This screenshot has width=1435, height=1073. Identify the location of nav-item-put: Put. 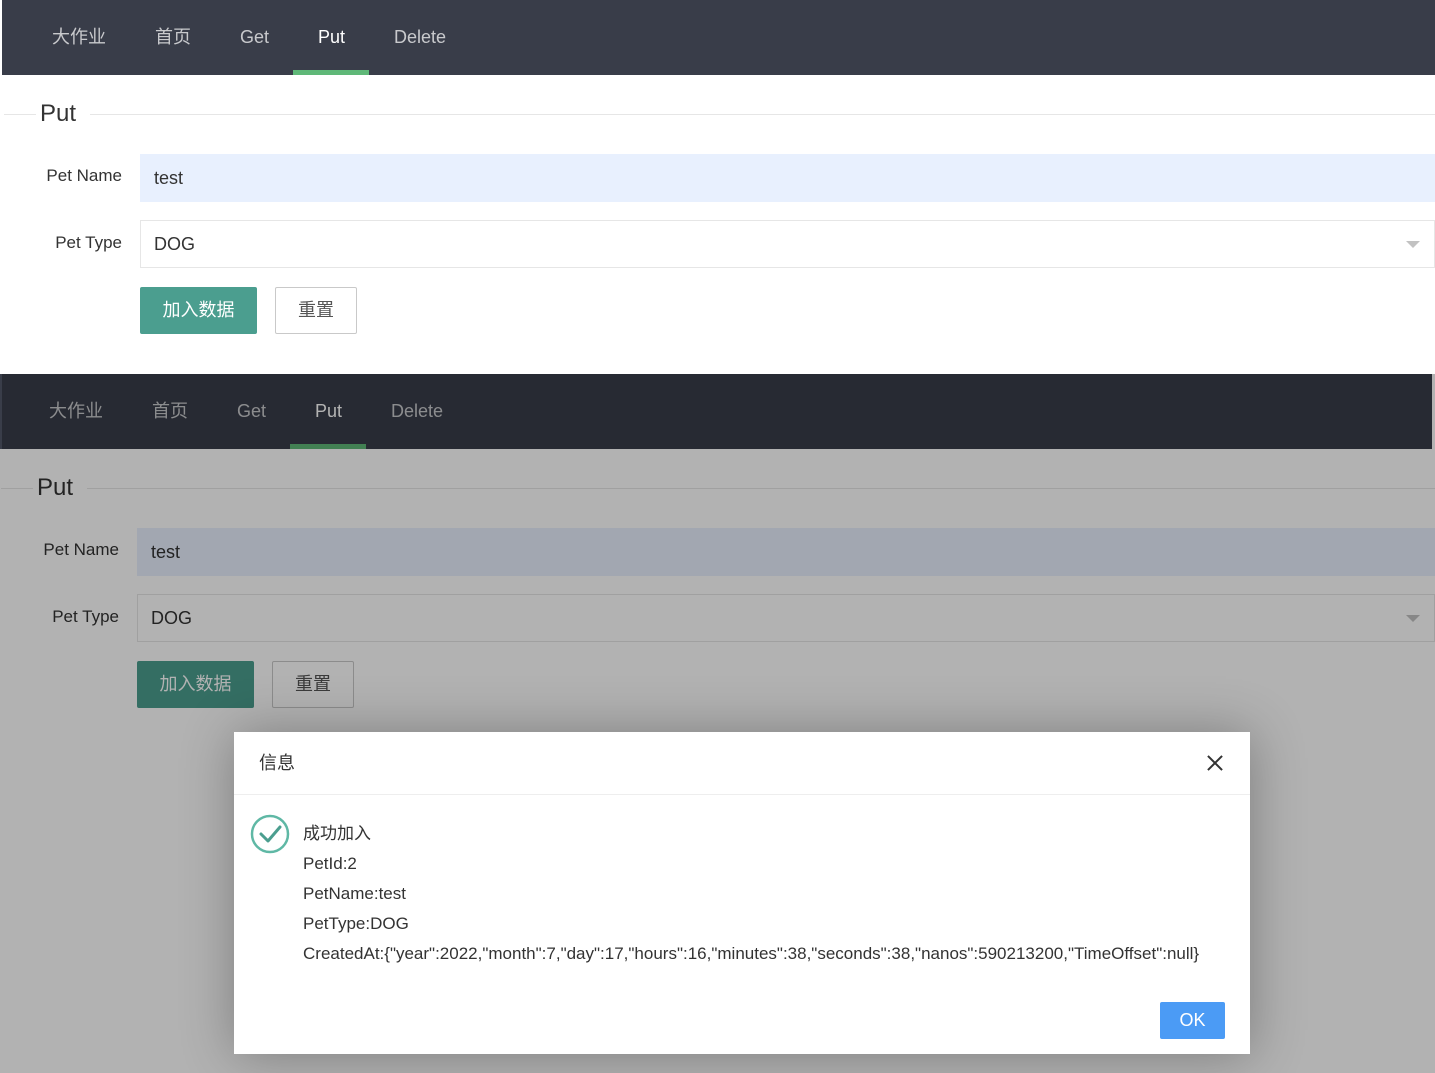
(331, 37).